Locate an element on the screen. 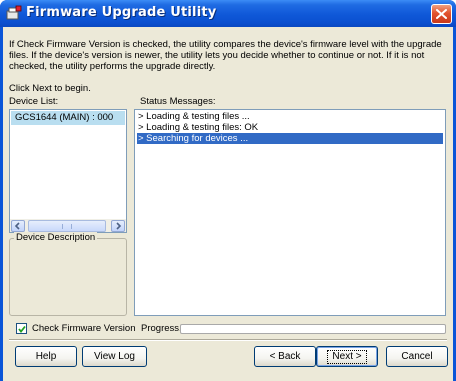 The height and width of the screenshot is (381, 456). cancel-button-label: Cancel is located at coordinates (417, 356).